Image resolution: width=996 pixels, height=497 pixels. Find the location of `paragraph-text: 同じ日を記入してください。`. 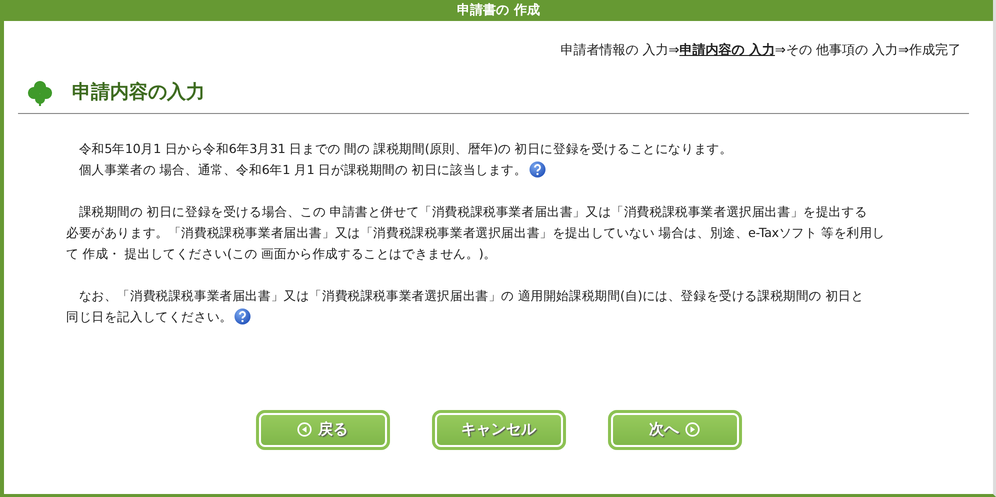

paragraph-text: 同じ日を記入してください。 is located at coordinates (149, 317).